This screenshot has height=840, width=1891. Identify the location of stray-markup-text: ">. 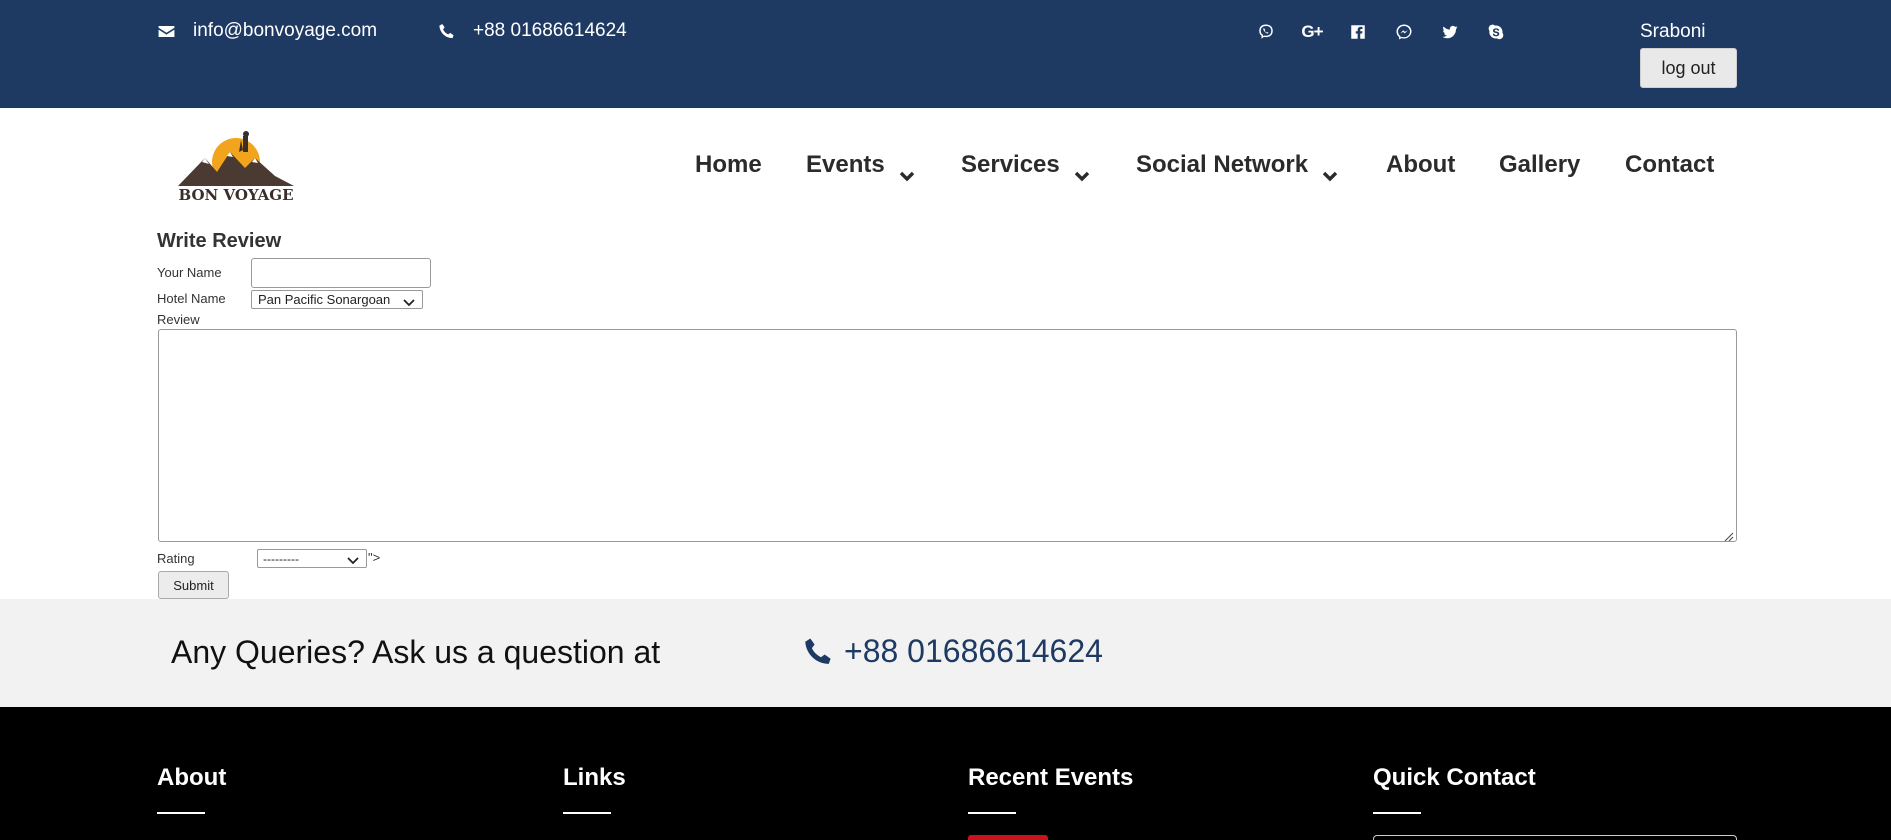
(374, 557).